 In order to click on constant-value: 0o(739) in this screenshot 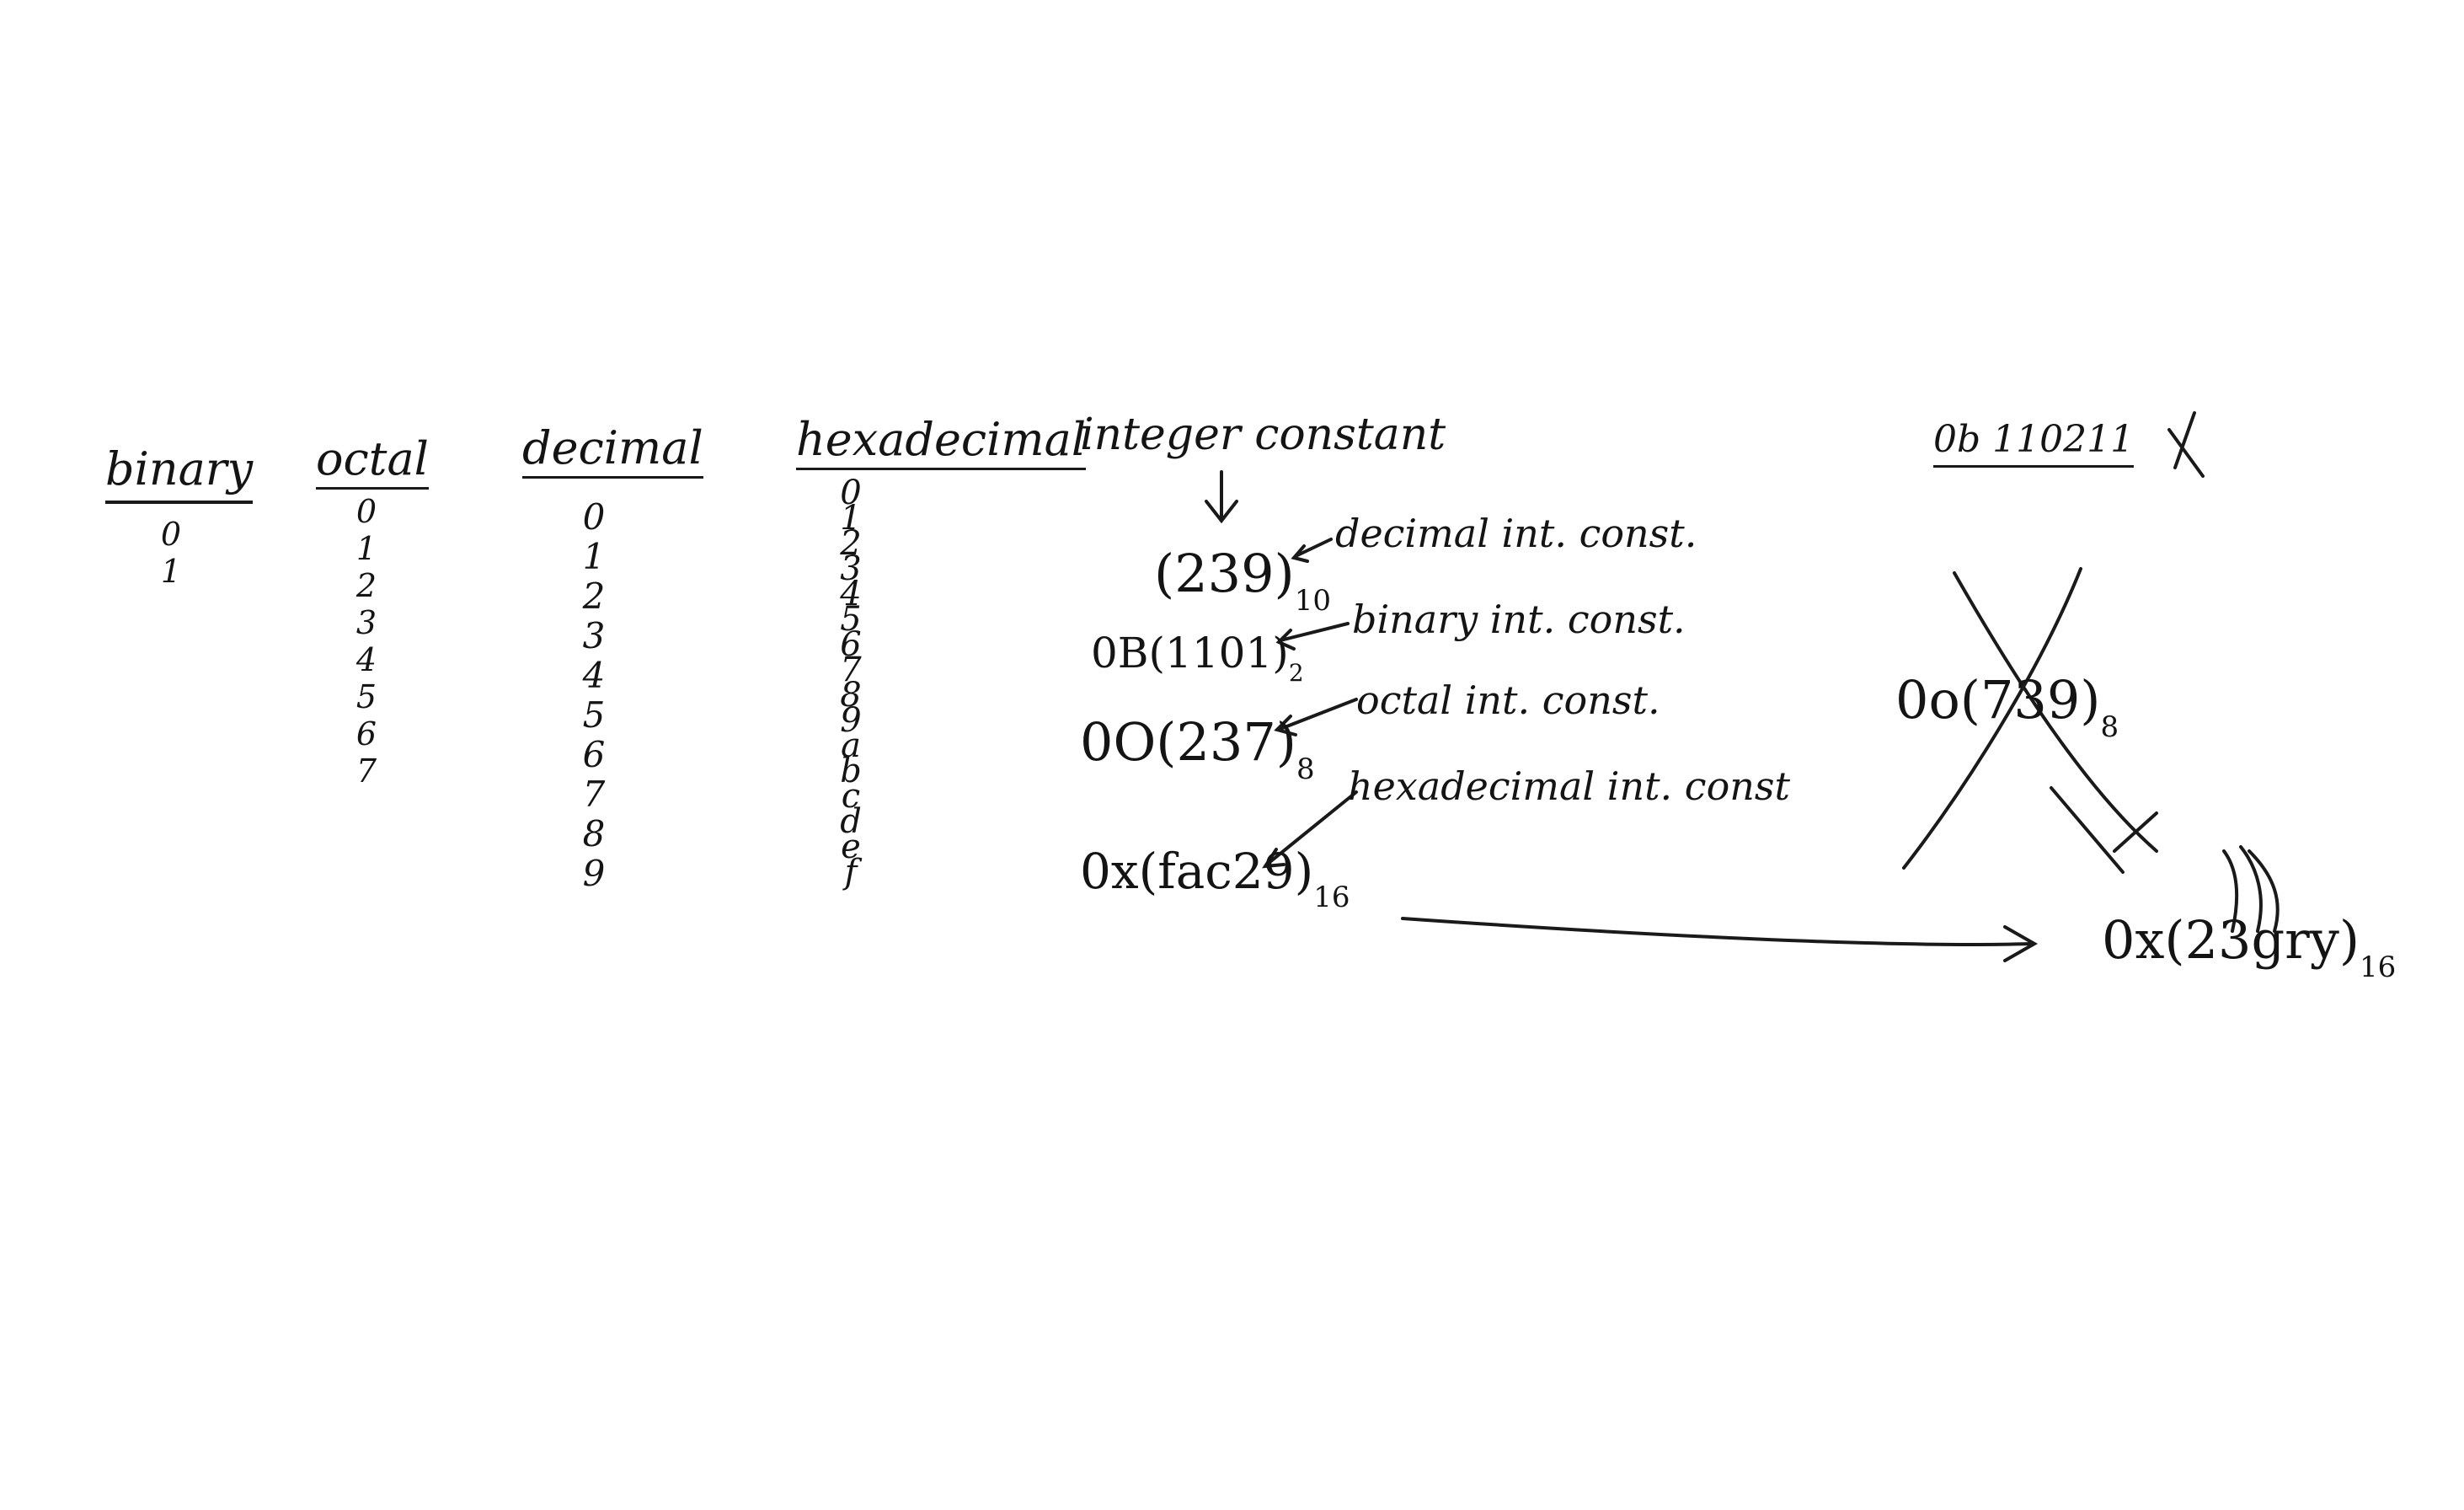, I will do `click(1998, 700)`.